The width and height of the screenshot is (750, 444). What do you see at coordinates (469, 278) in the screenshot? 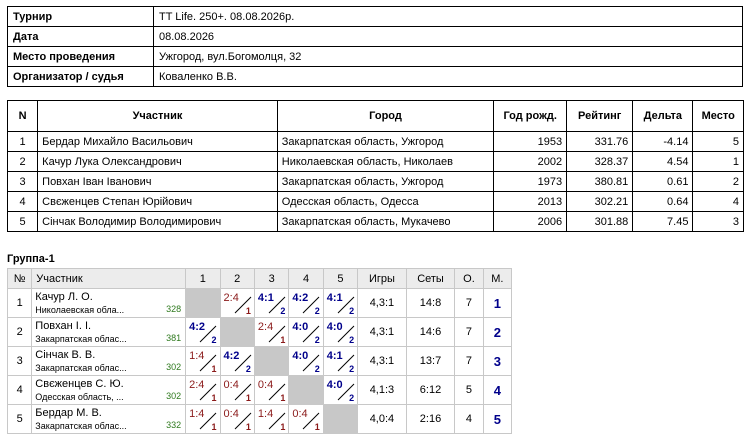
I see `group-column-header: О.` at bounding box center [469, 278].